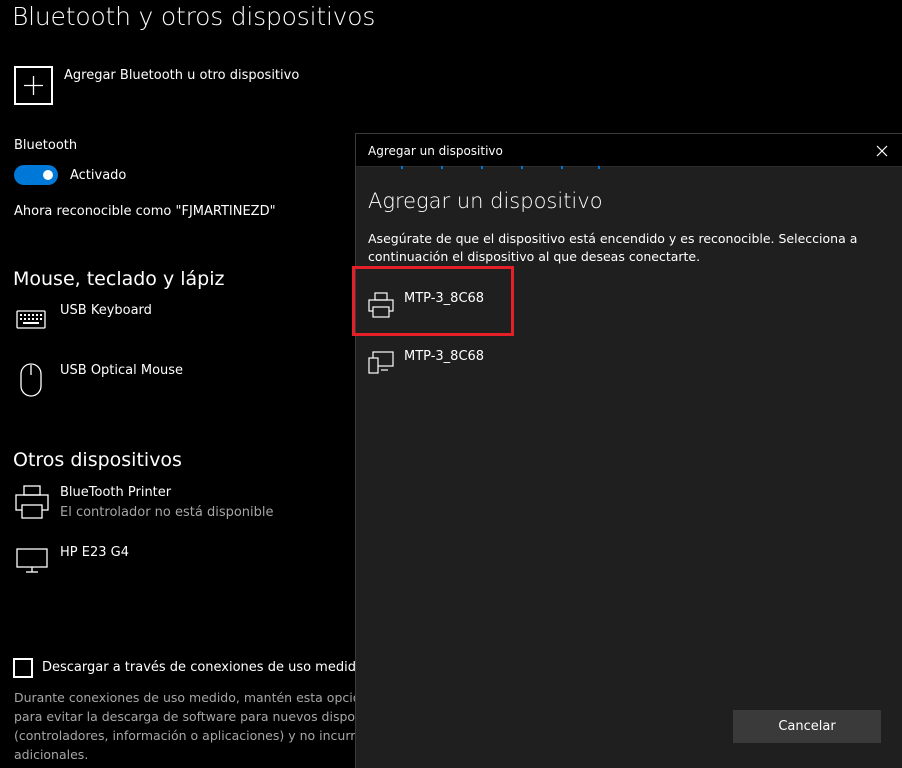  What do you see at coordinates (150, 380) in the screenshot?
I see `device-item-mouse: USB Optical Mouse` at bounding box center [150, 380].